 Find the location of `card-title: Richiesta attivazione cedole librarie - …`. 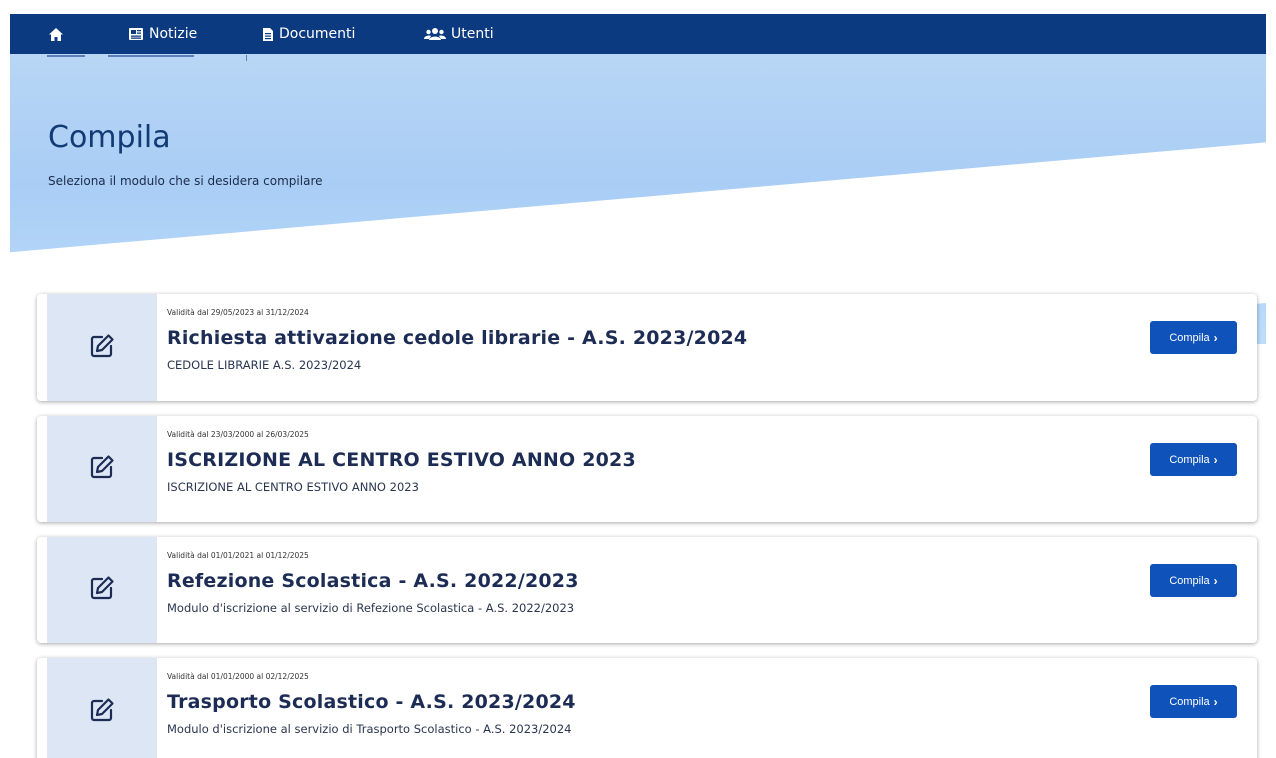

card-title: Richiesta attivazione cedole librarie - … is located at coordinates (457, 338).